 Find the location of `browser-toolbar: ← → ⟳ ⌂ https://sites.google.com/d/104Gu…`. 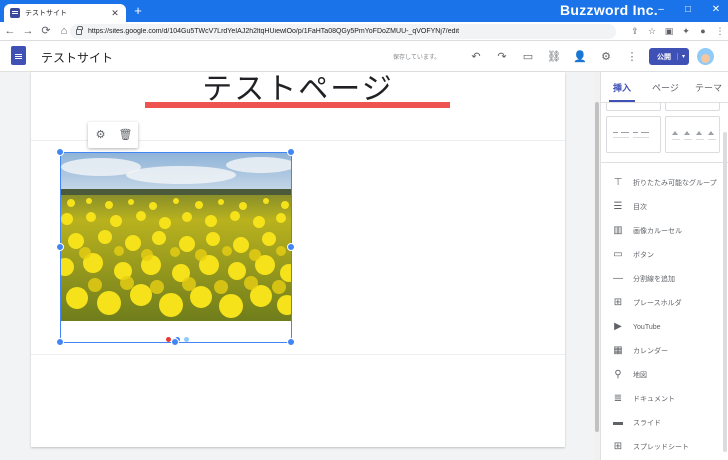

browser-toolbar: ← → ⟳ ⌂ https://sites.google.com/d/104Gu… is located at coordinates (364, 31).